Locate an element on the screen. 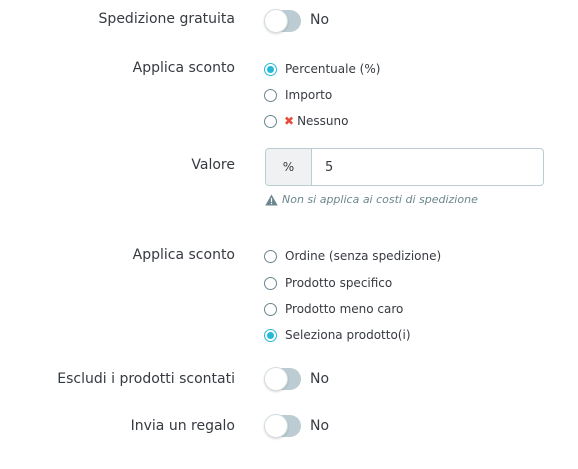 This screenshot has height=469, width=578. value-help: Non si applica ai costi di spedizione is located at coordinates (371, 199).